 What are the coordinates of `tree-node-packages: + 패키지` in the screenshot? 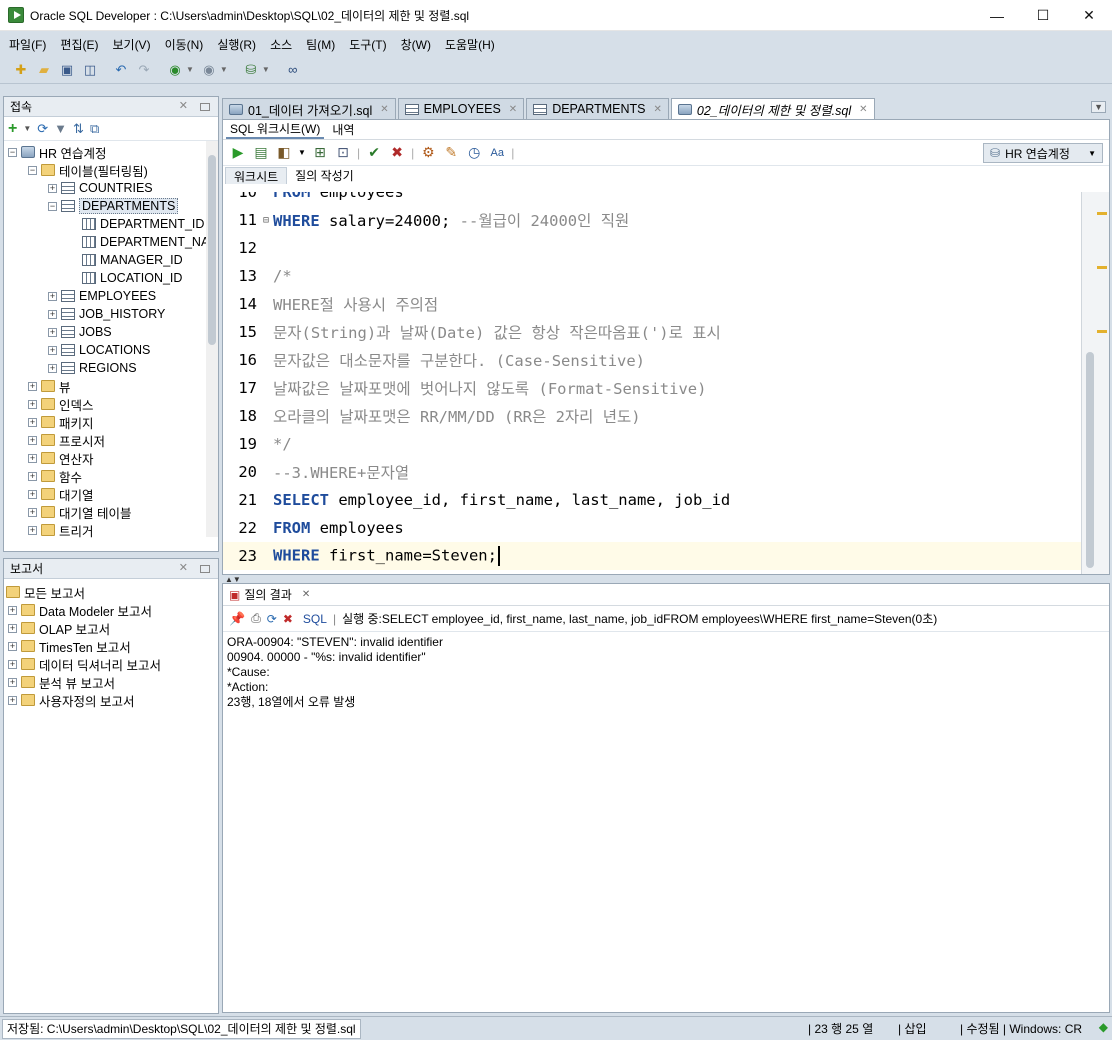 It's located at (61, 422).